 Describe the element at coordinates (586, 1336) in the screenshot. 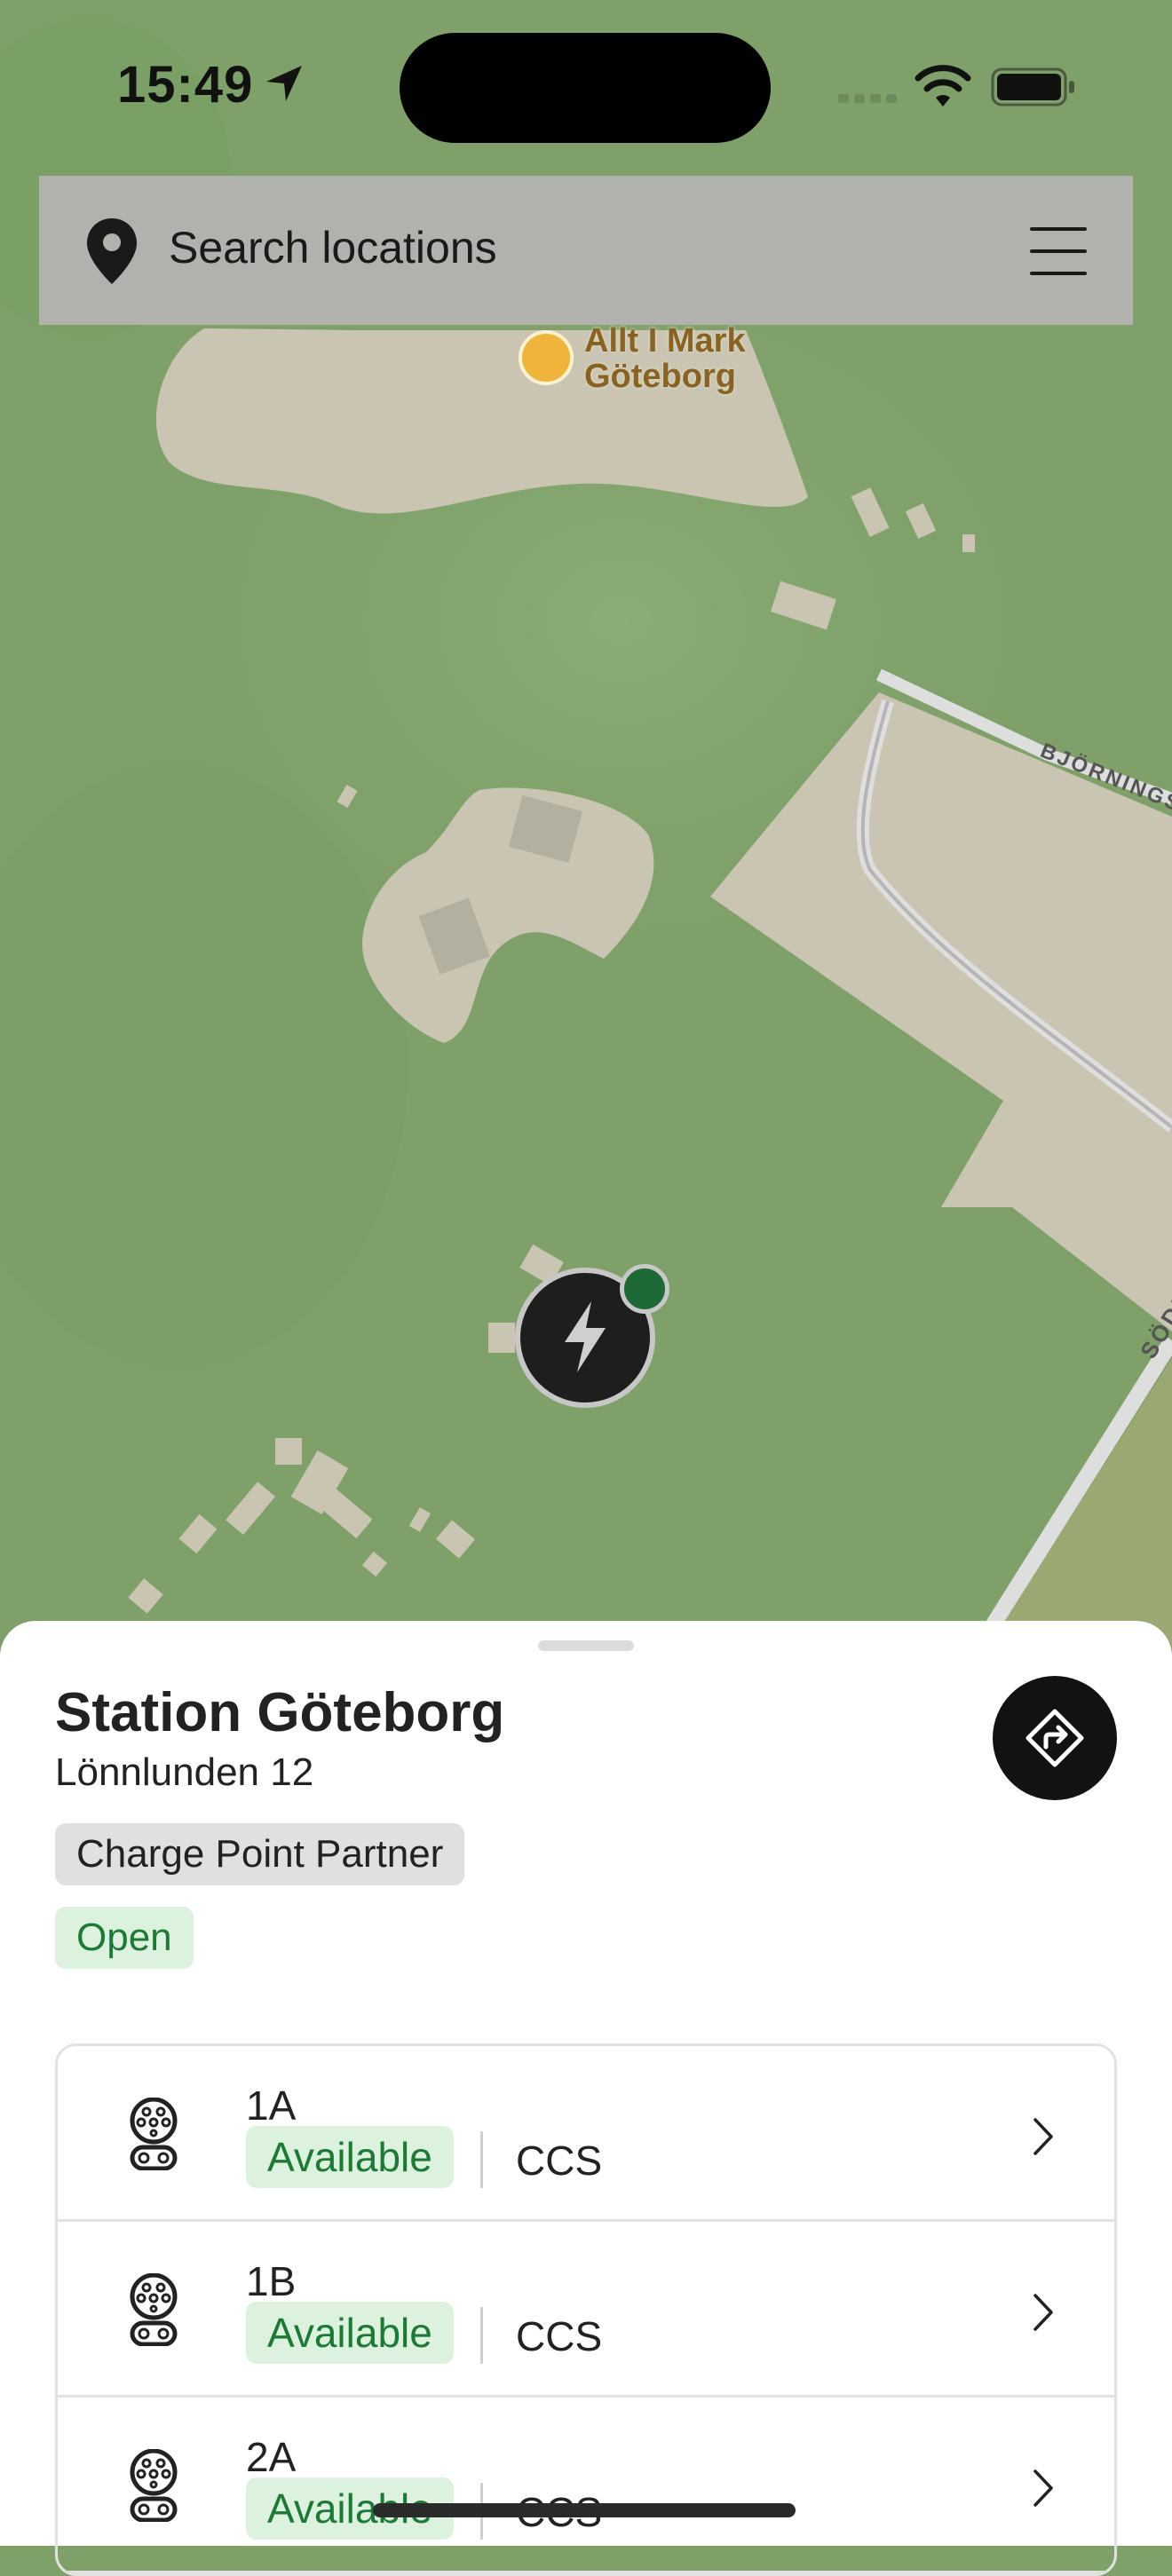

I see `lightning-icon` at that location.